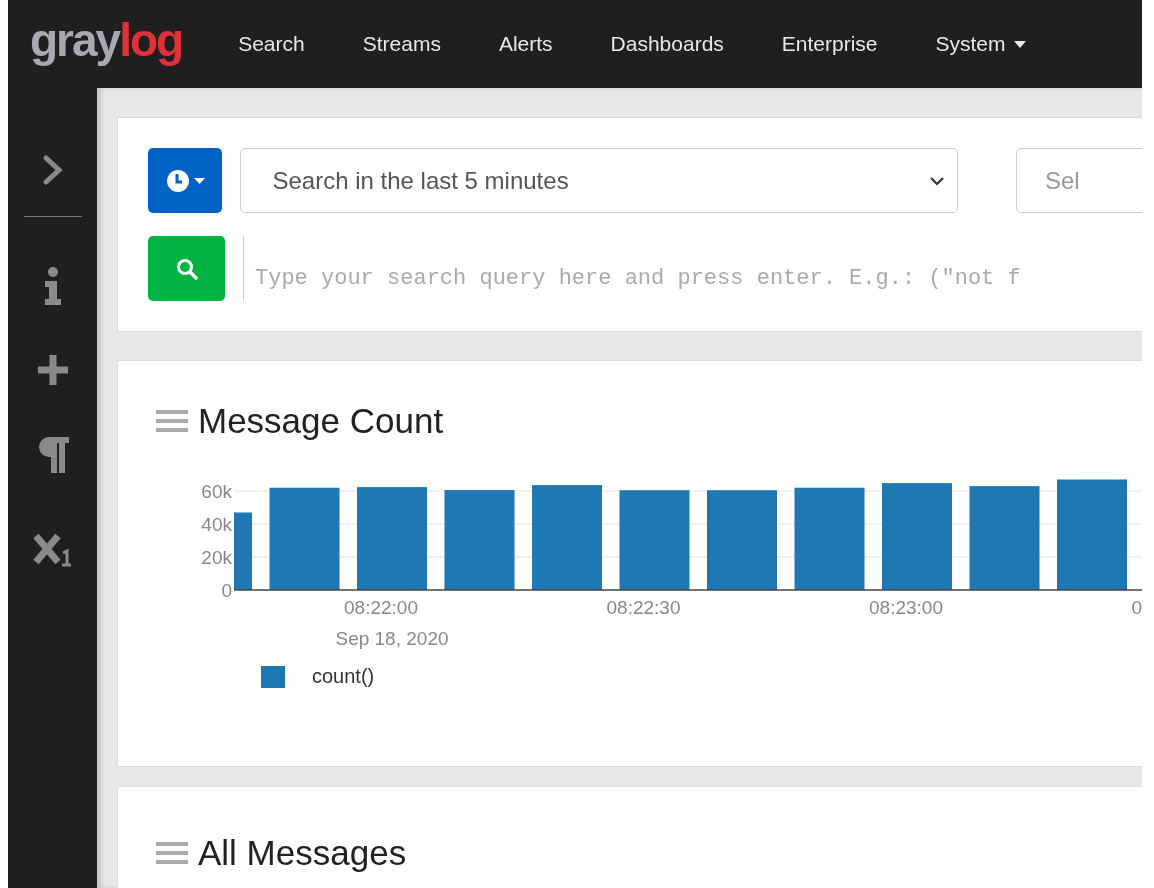 This screenshot has height=888, width=1154. I want to click on info-icon, so click(52, 286).